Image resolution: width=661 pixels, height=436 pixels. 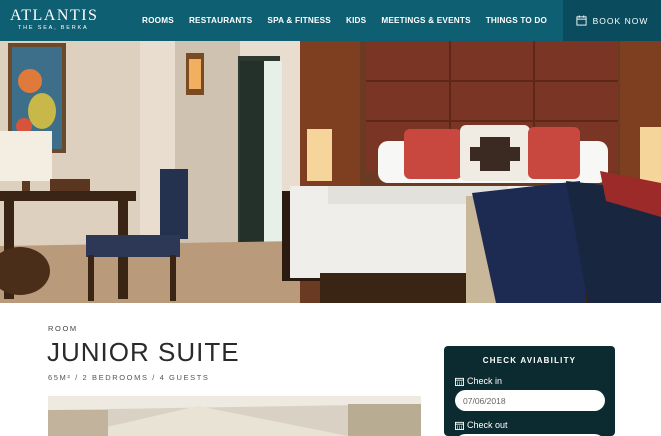 I want to click on checkout-label: Check out, so click(x=481, y=425).